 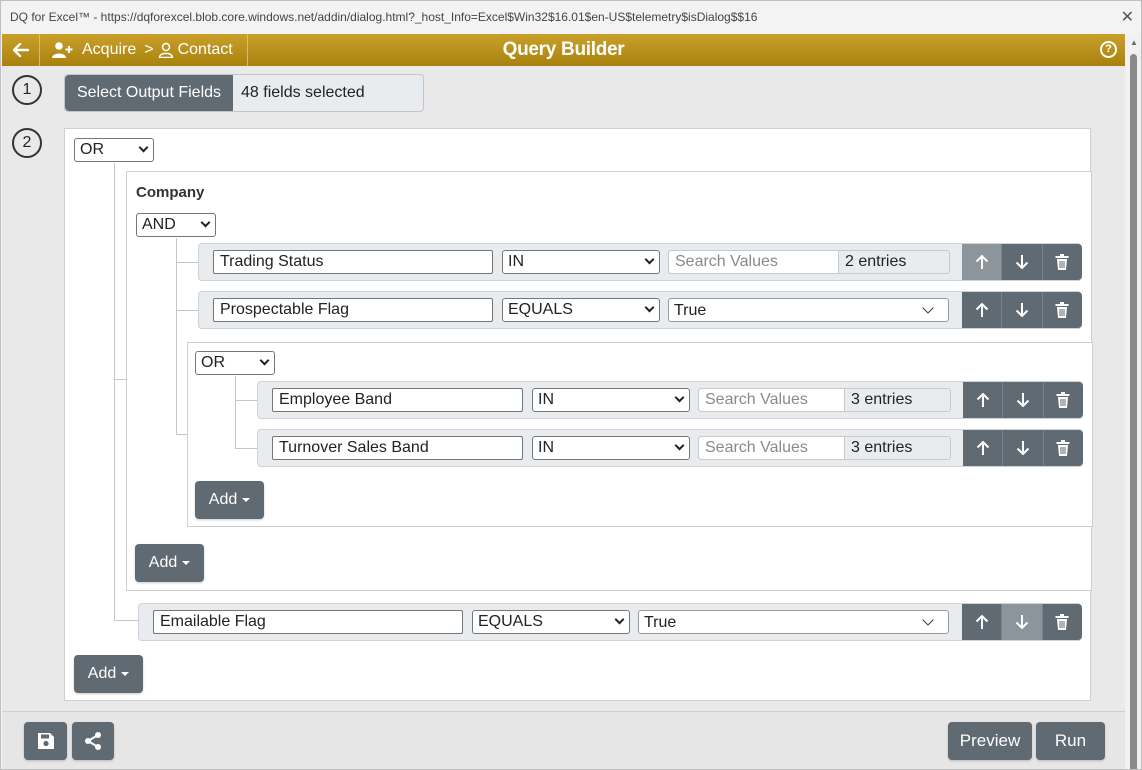 What do you see at coordinates (1070, 741) in the screenshot?
I see `run-button: Run` at bounding box center [1070, 741].